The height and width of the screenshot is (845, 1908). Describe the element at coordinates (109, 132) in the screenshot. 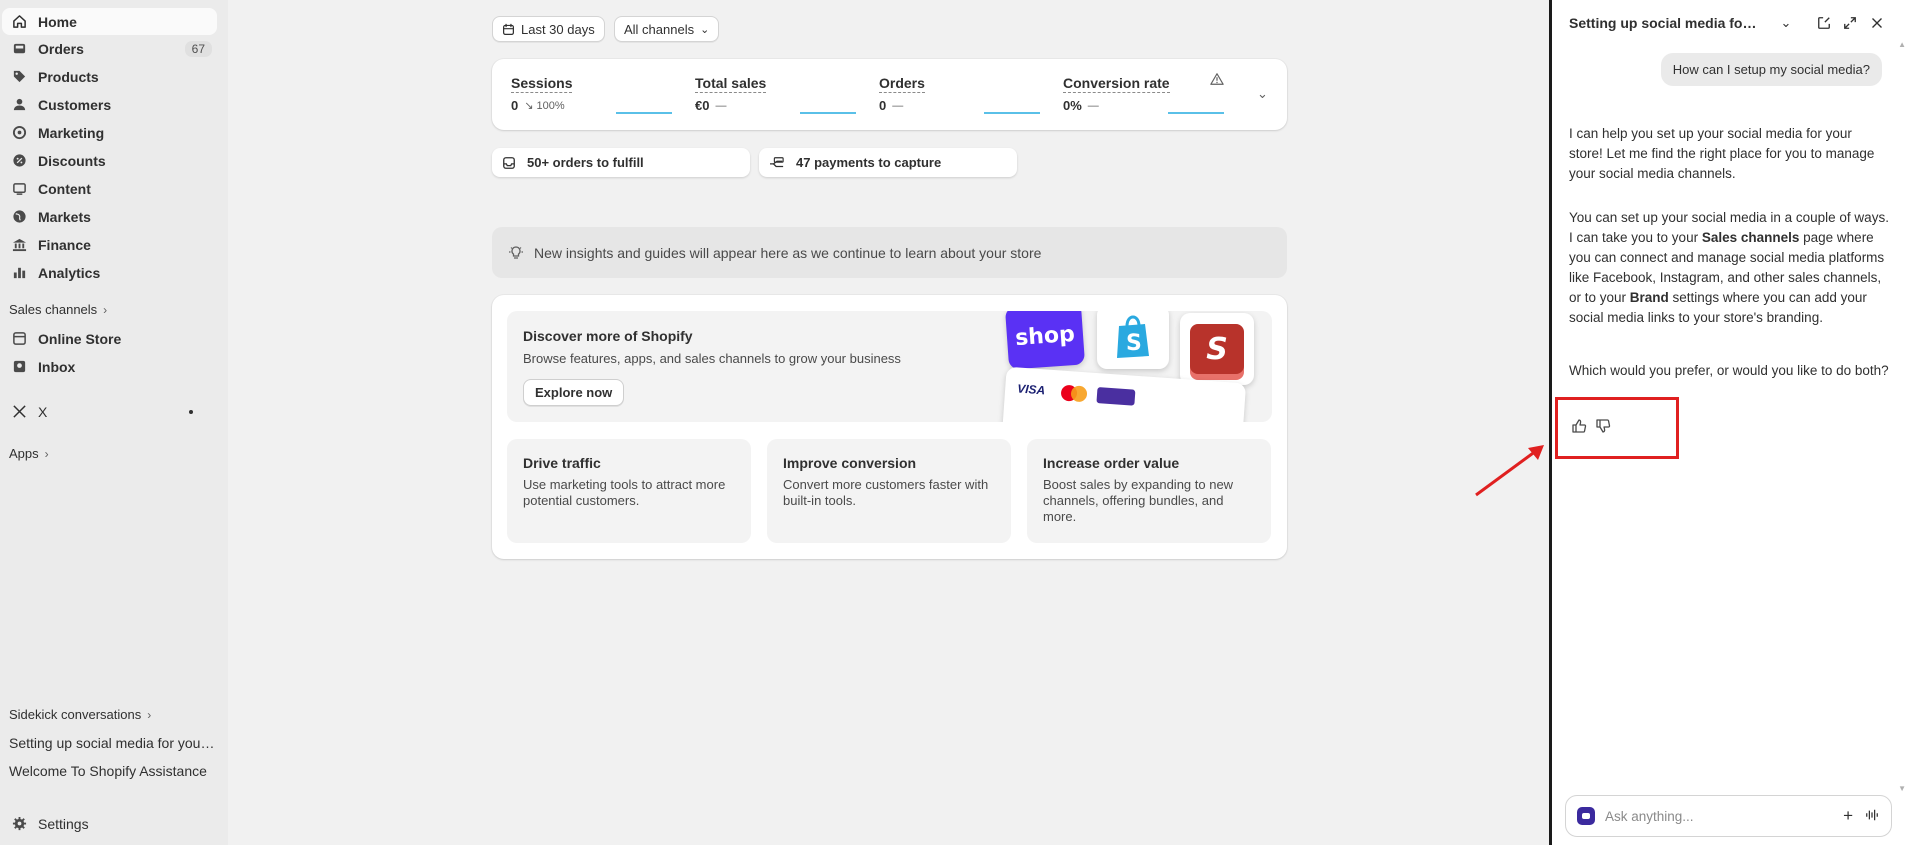

I see `sidebar-item-marketing: Marketing` at that location.